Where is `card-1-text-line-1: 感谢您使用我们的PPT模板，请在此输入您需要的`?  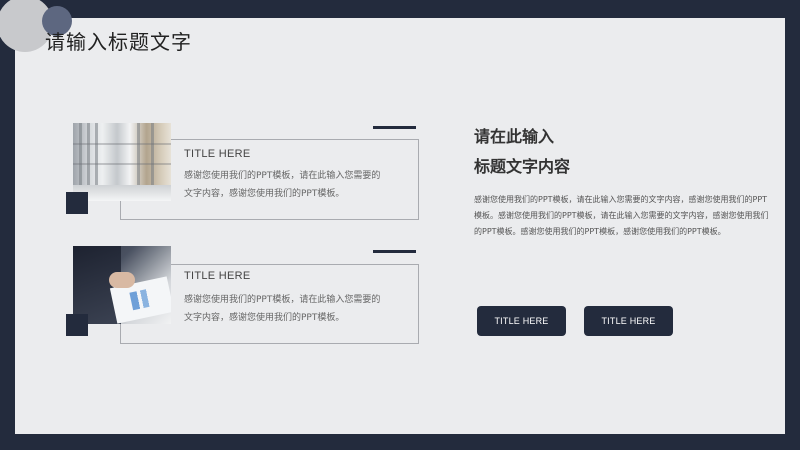 card-1-text-line-1: 感谢您使用我们的PPT模板，请在此输入您需要的 is located at coordinates (282, 176).